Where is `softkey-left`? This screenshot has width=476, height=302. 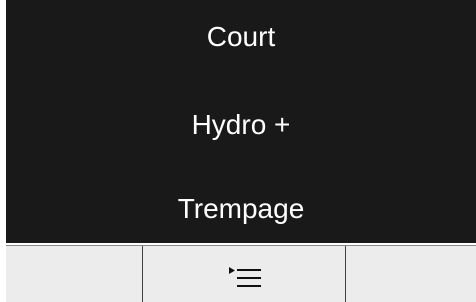 softkey-left is located at coordinates (74, 274).